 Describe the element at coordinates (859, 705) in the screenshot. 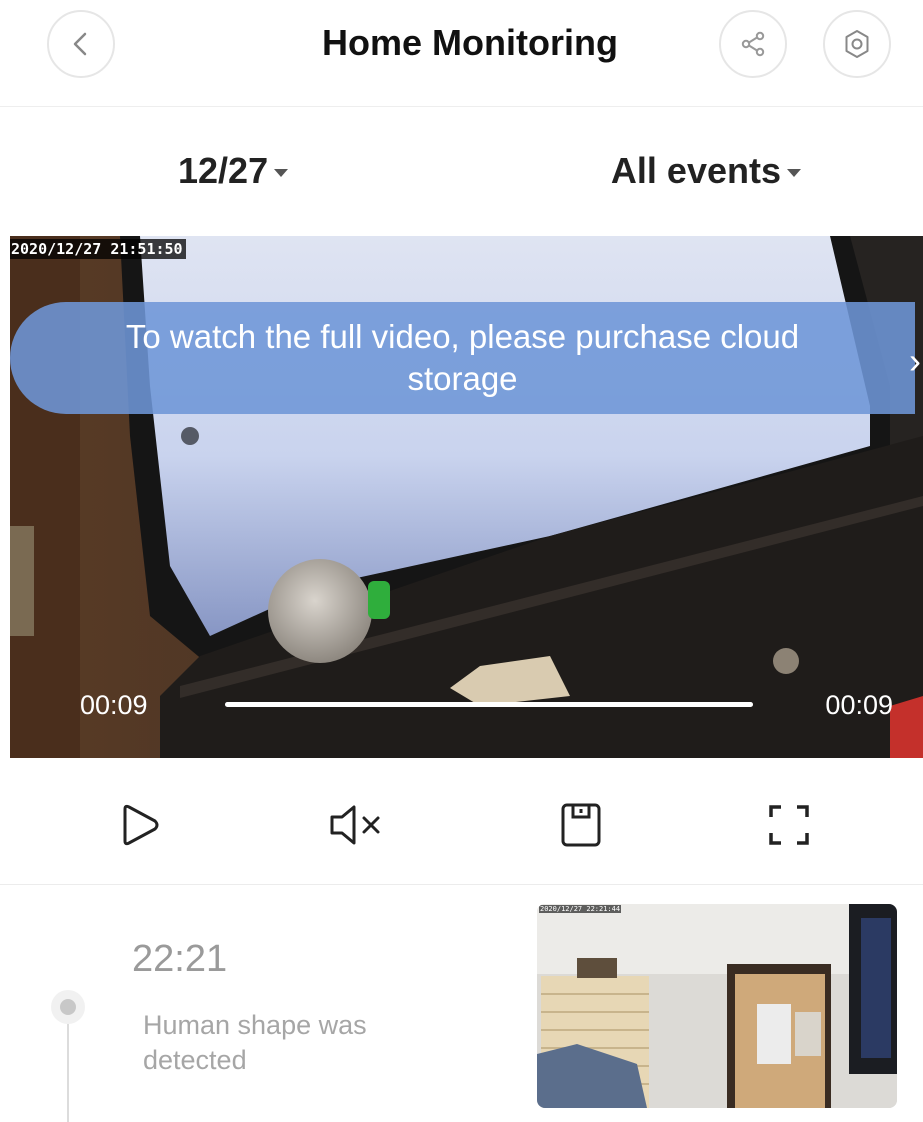

I see `total-time: 00:09` at that location.